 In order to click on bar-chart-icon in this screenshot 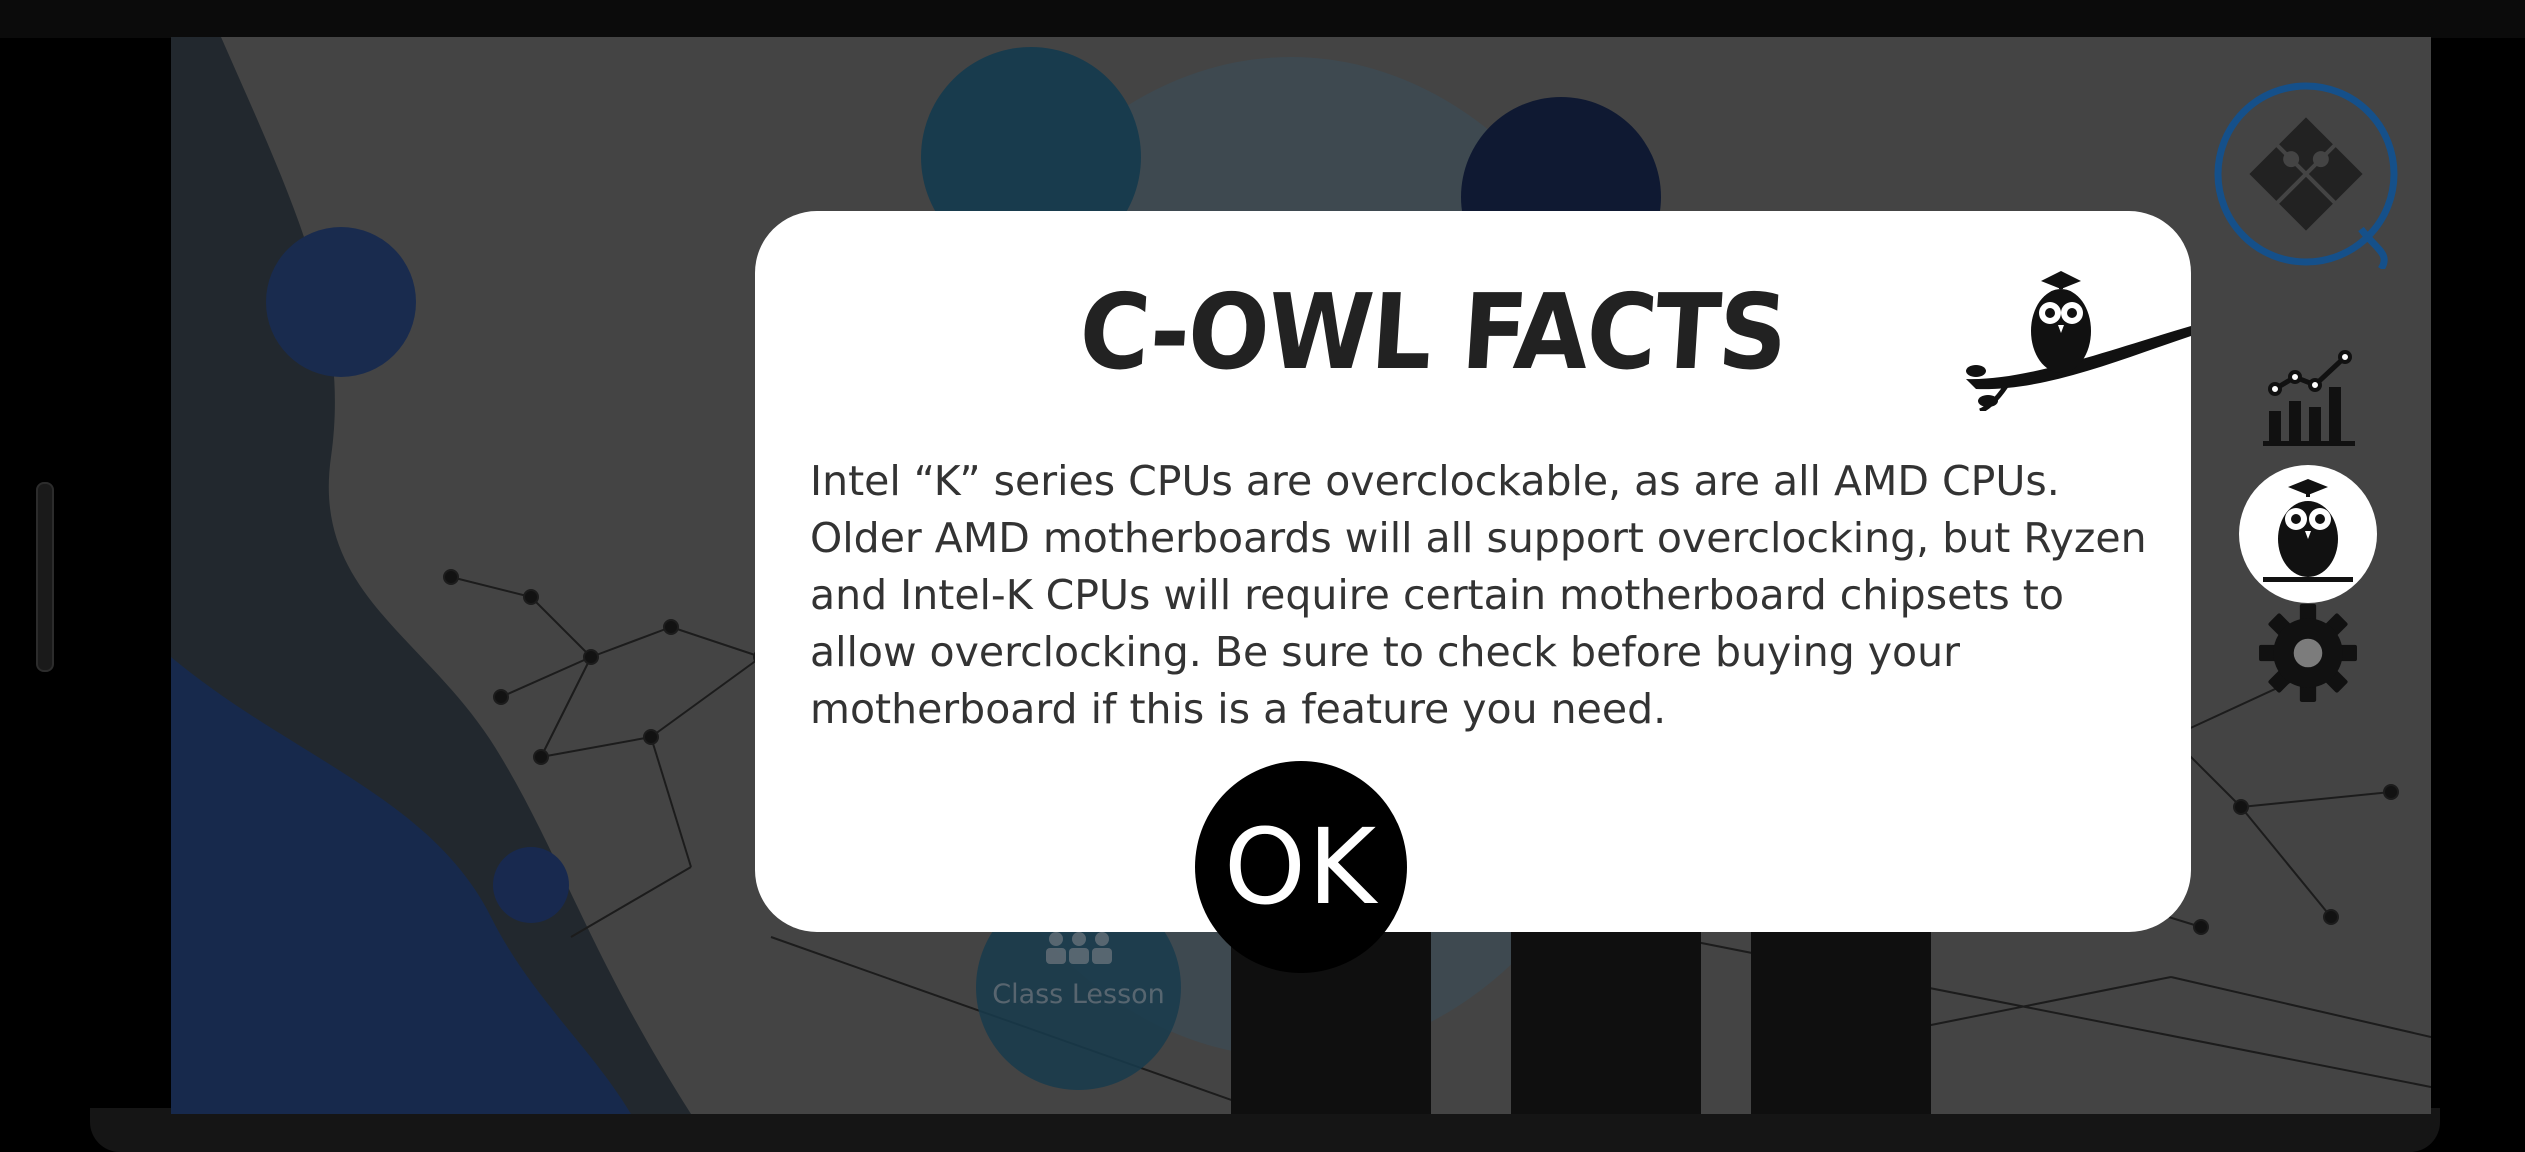, I will do `click(2309, 399)`.